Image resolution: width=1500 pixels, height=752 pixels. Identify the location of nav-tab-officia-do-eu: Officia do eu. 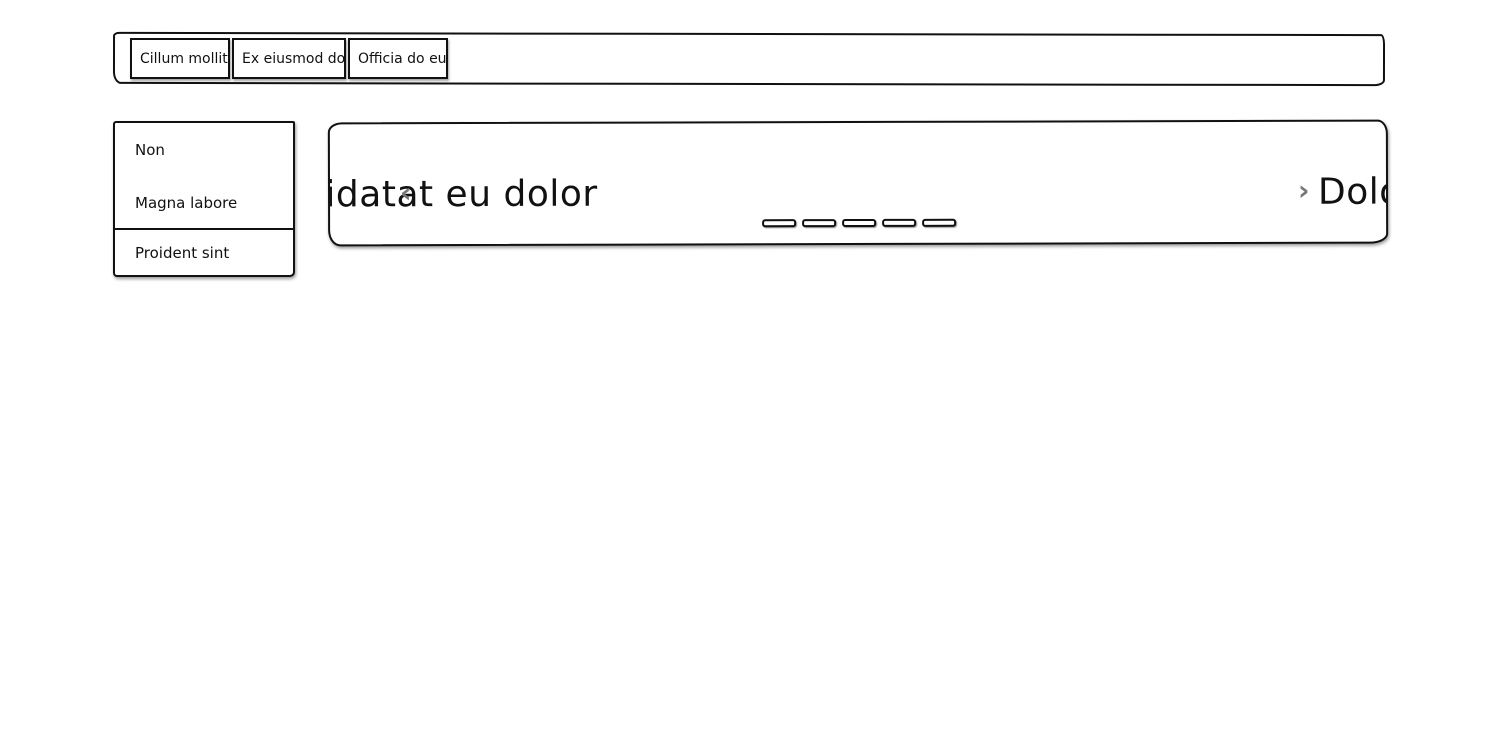
(398, 58).